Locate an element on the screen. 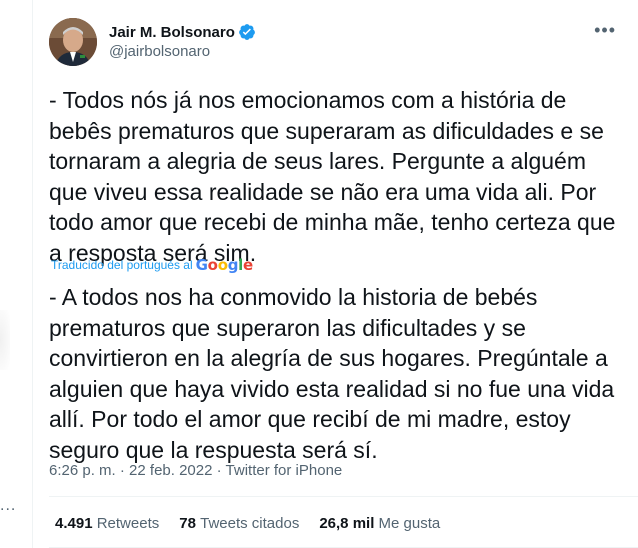  author-name: Jair M. Bolsonaro is located at coordinates (172, 32).